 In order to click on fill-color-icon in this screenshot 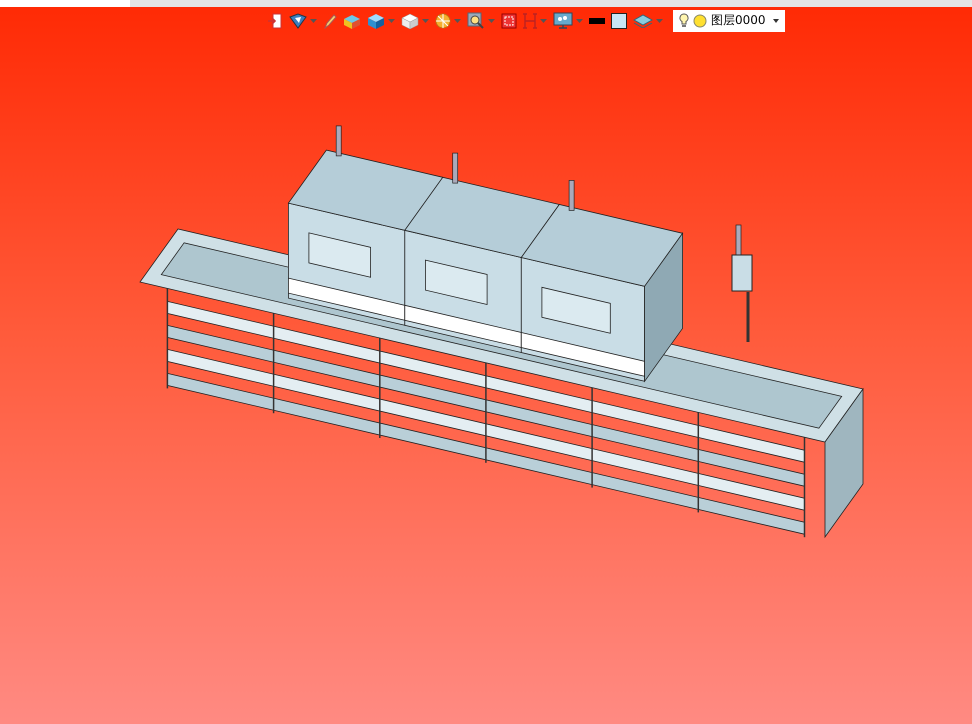, I will do `click(619, 20)`.